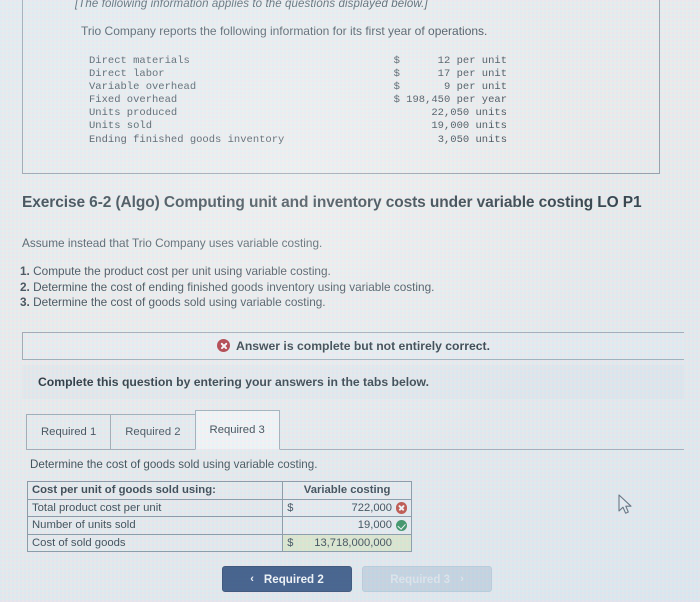 The image size is (700, 602). I want to click on tab-label: Required 3, so click(237, 430).